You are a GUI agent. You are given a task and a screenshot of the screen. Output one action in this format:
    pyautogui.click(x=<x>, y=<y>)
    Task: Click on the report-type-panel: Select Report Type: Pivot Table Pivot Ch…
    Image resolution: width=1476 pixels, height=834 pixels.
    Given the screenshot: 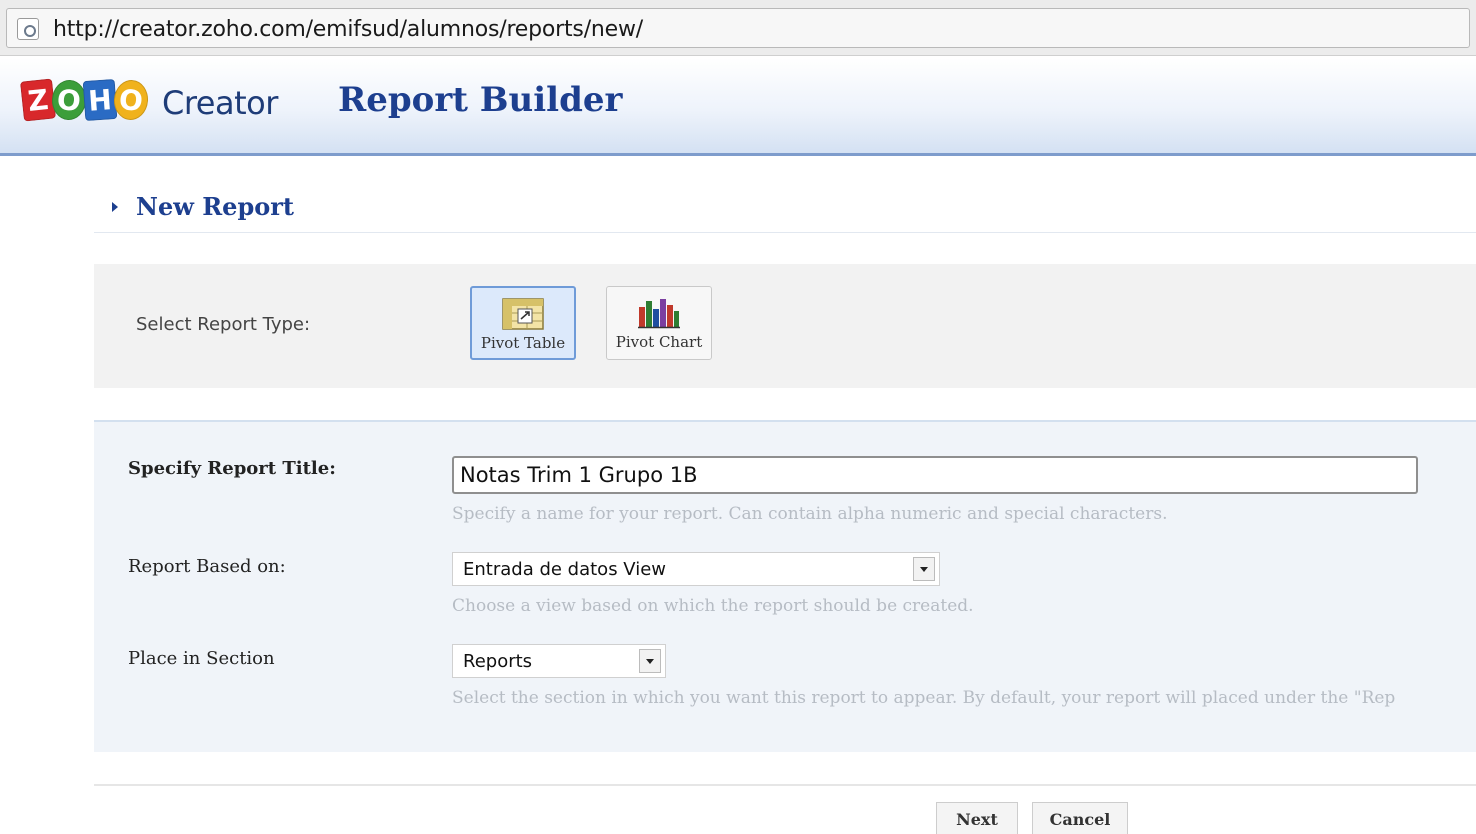 What is the action you would take?
    pyautogui.click(x=785, y=326)
    